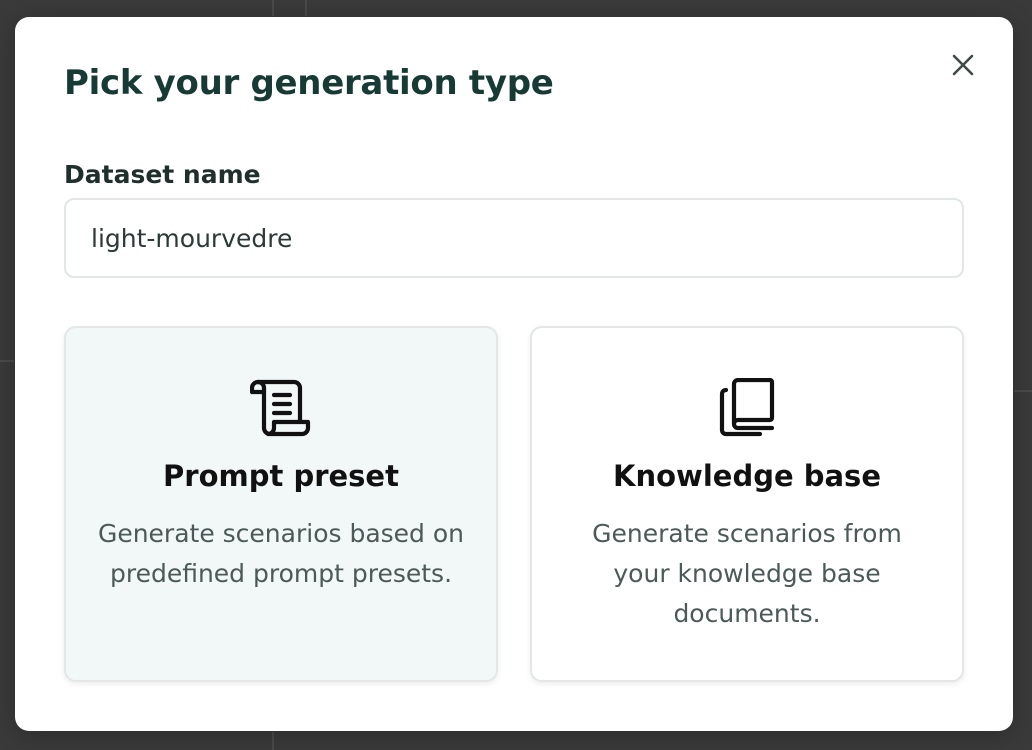 The width and height of the screenshot is (1032, 750). What do you see at coordinates (514, 238) in the screenshot?
I see `dataset-name-input` at bounding box center [514, 238].